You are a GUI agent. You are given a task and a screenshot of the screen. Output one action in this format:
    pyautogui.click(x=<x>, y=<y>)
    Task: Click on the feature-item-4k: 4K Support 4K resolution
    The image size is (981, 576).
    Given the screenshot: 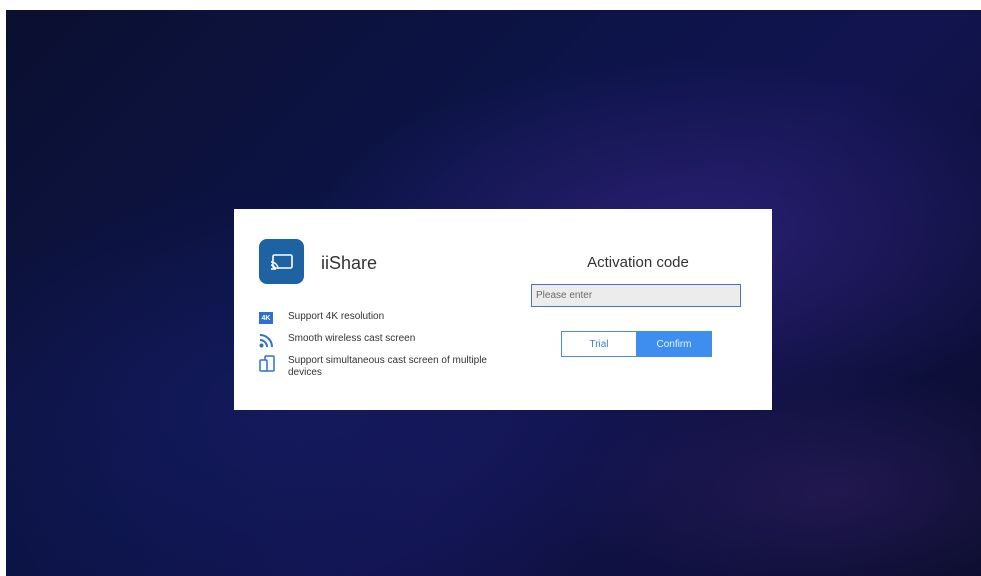 What is the action you would take?
    pyautogui.click(x=373, y=319)
    